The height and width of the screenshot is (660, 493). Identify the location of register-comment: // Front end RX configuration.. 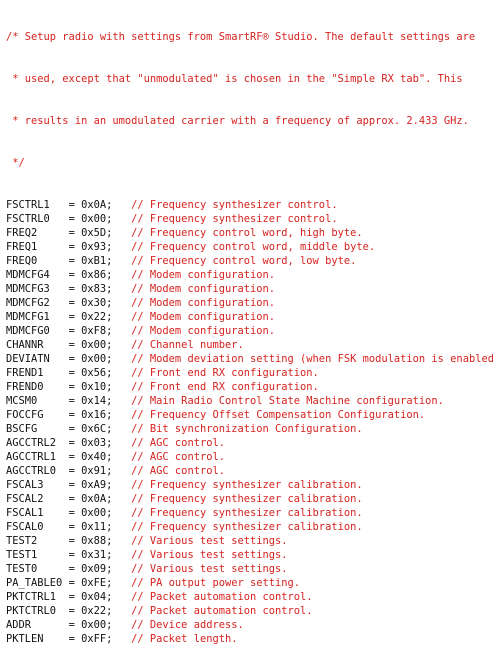
(225, 387).